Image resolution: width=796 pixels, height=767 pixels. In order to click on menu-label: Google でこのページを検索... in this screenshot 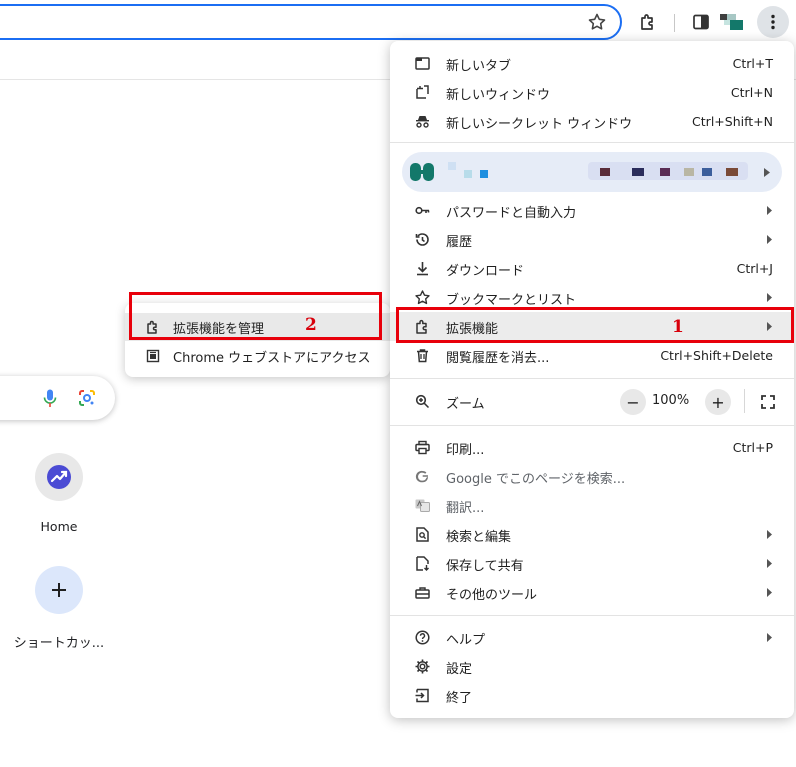, I will do `click(536, 479)`.